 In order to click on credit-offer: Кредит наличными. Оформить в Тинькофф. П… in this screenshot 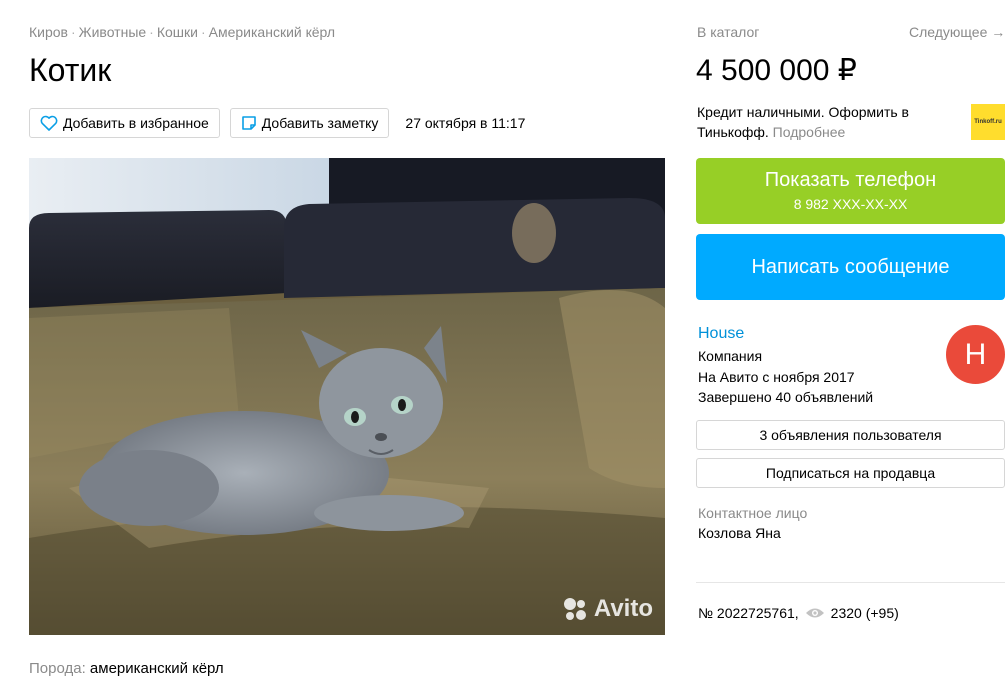, I will do `click(817, 122)`.